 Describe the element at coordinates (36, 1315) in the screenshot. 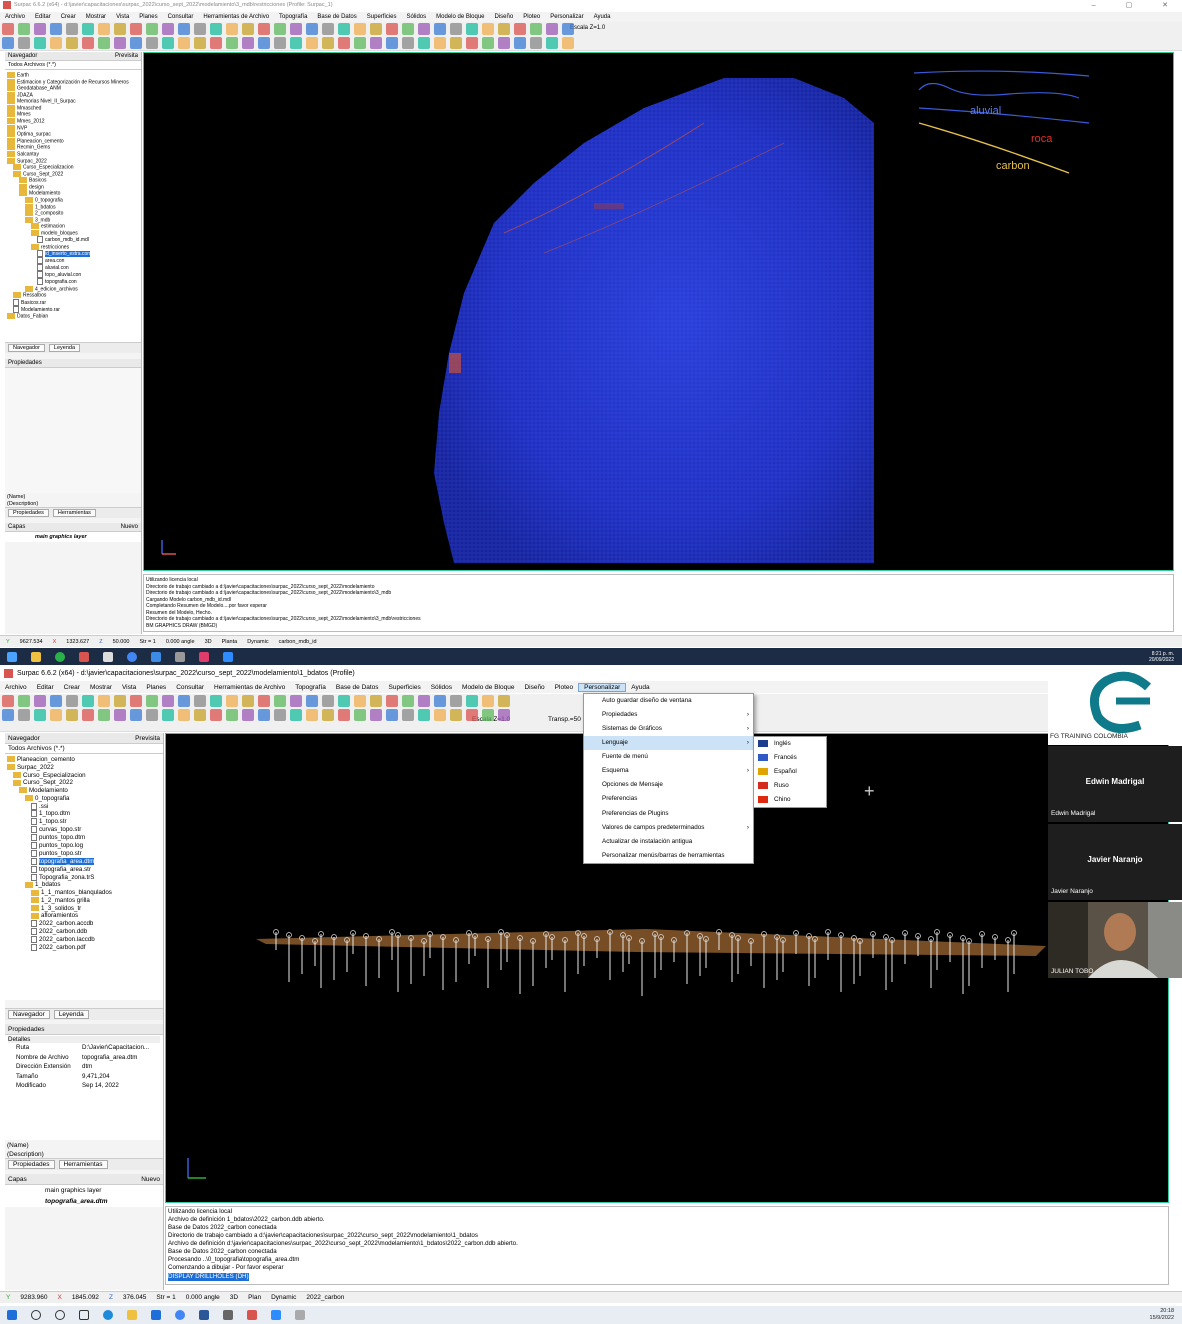

I see `search-icon` at that location.